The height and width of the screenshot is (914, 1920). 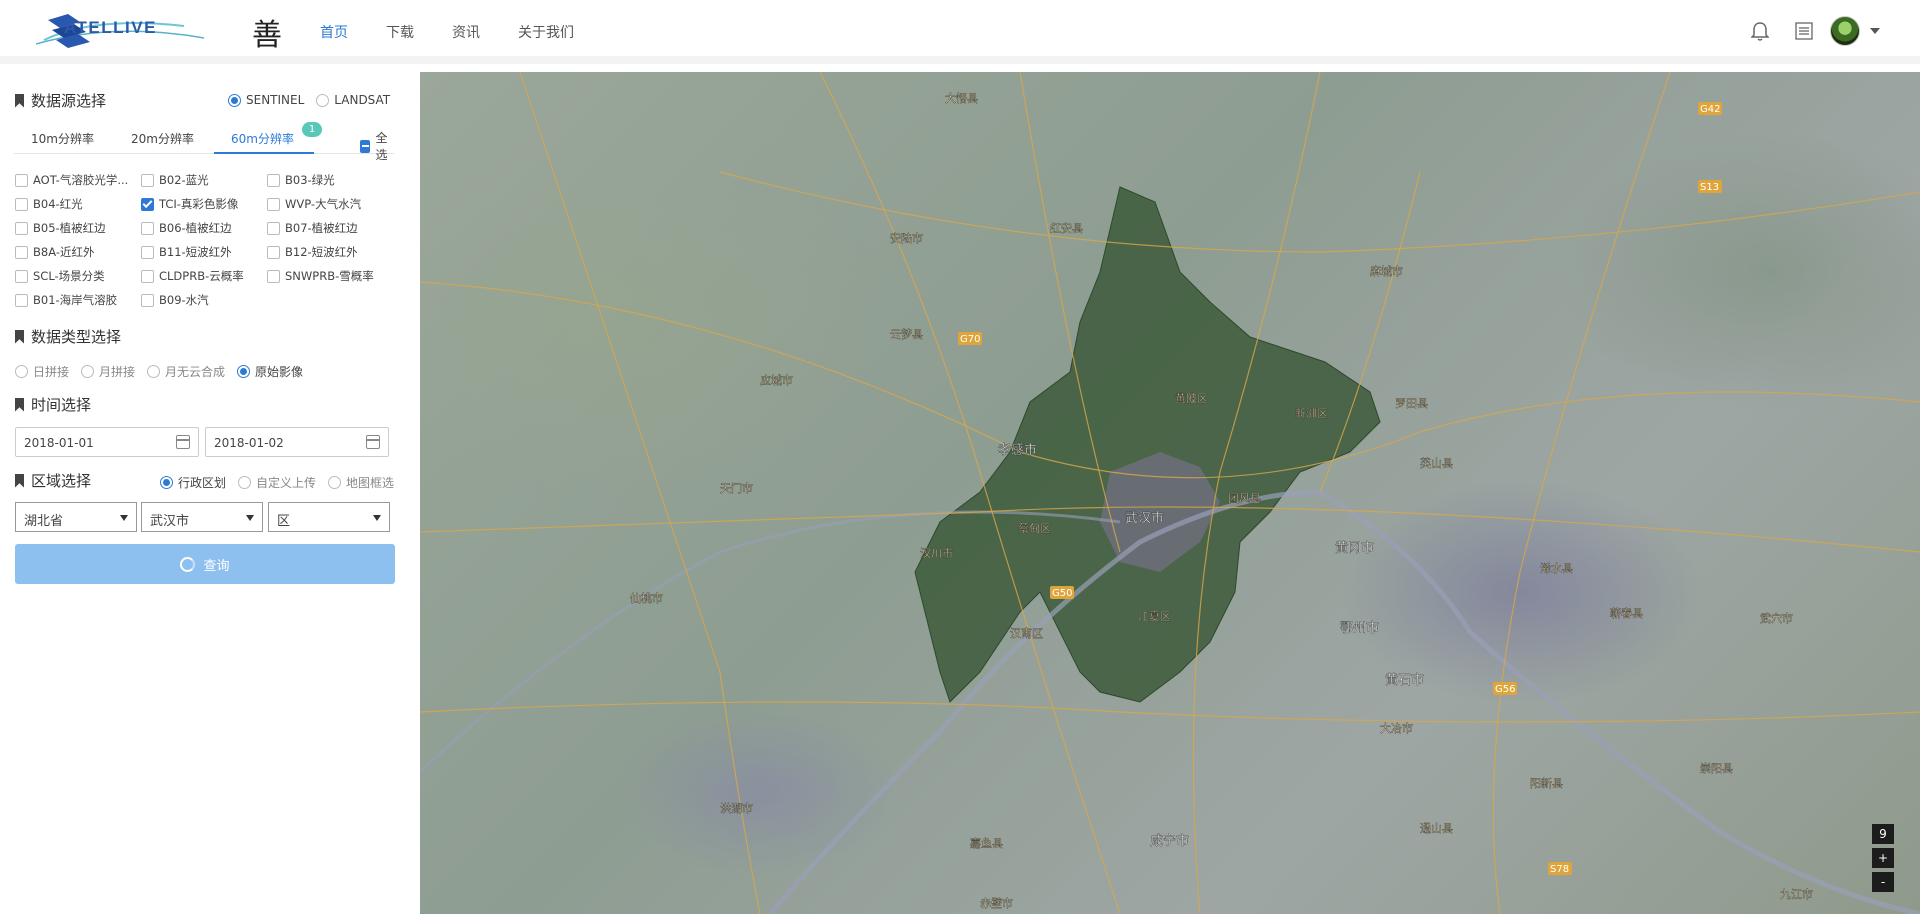 What do you see at coordinates (1017, 450) in the screenshot?
I see `map-place-label: 孝感市` at bounding box center [1017, 450].